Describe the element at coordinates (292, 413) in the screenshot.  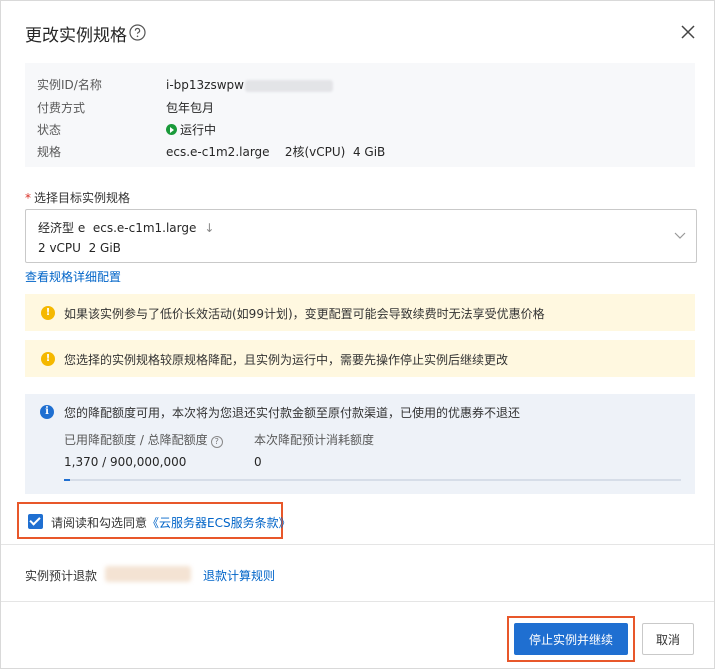
I see `notice-text: 您的降配额度可用，本次将为您退还实付款金额至原付款渠道，已使用的优惠券不退还` at that location.